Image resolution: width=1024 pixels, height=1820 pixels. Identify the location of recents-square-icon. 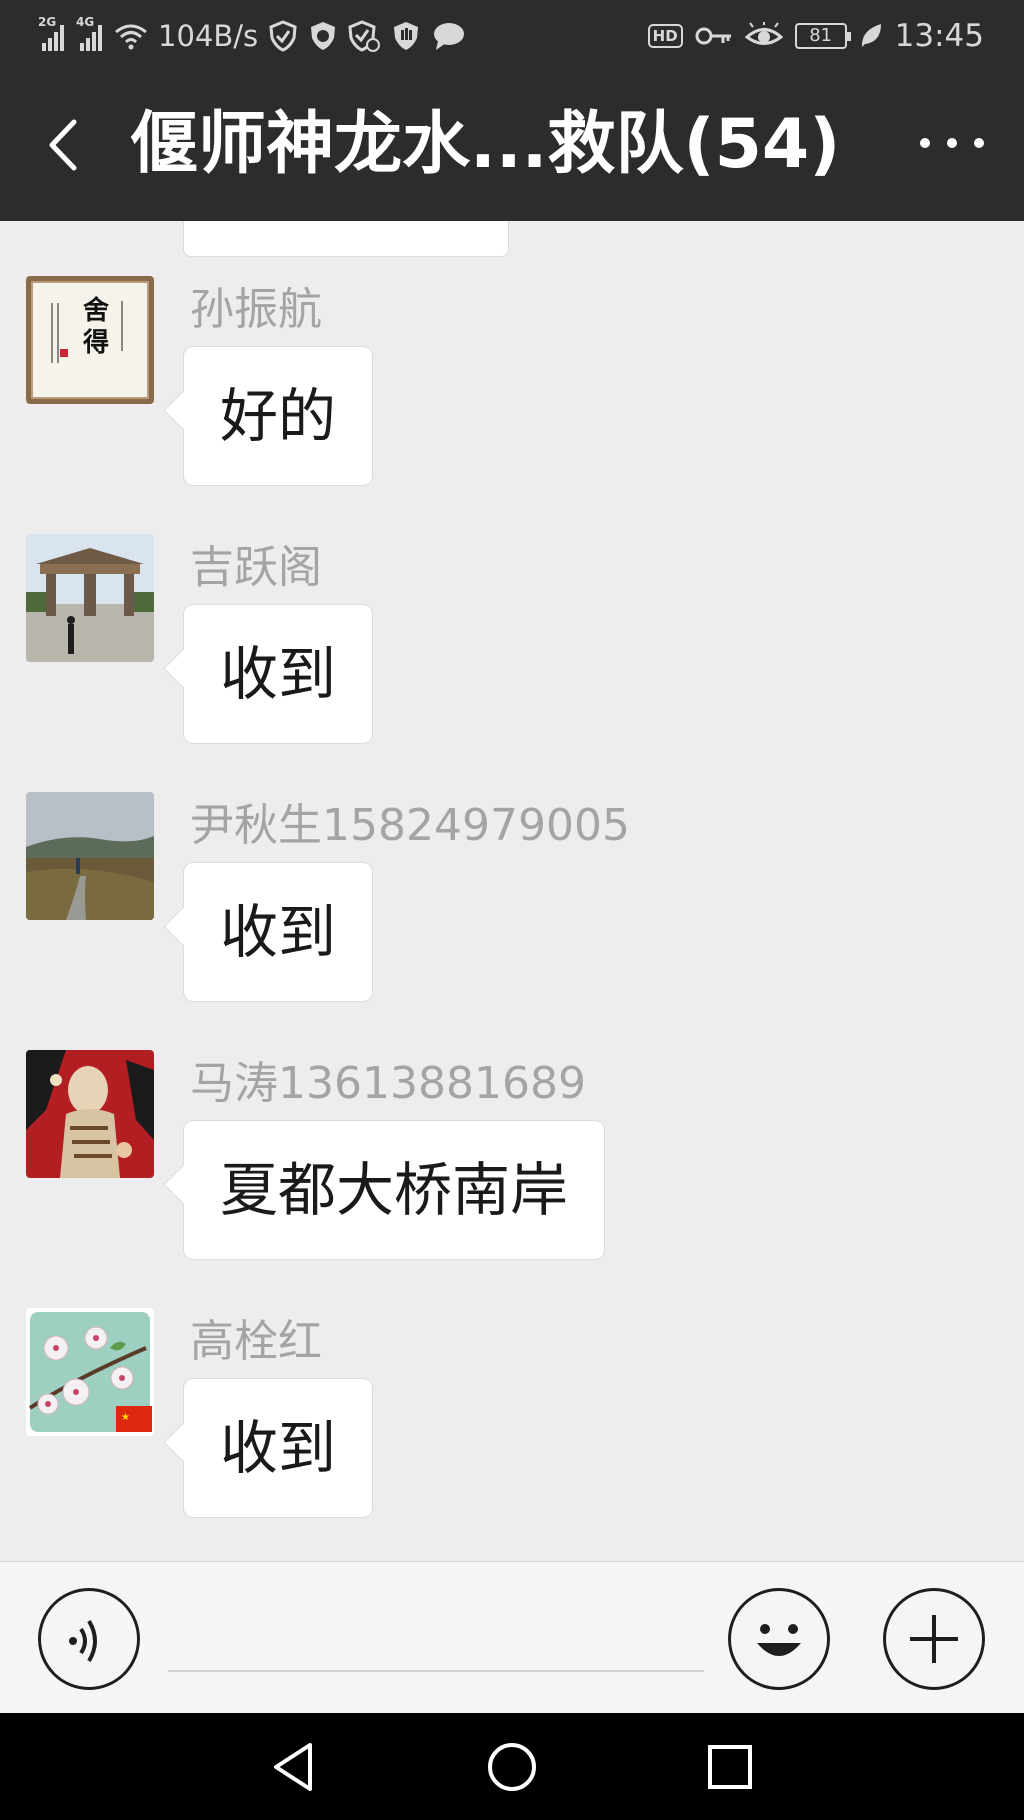
(730, 1767).